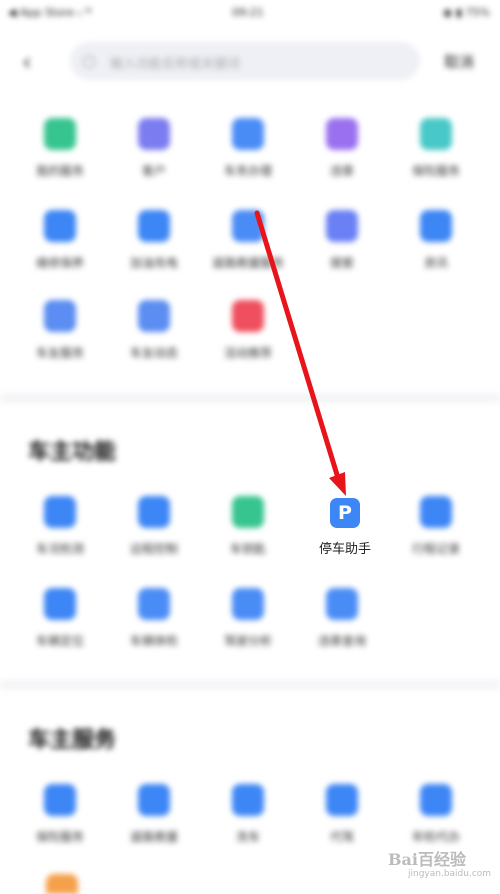  Describe the element at coordinates (337, 484) in the screenshot. I see `arrow-head` at that location.